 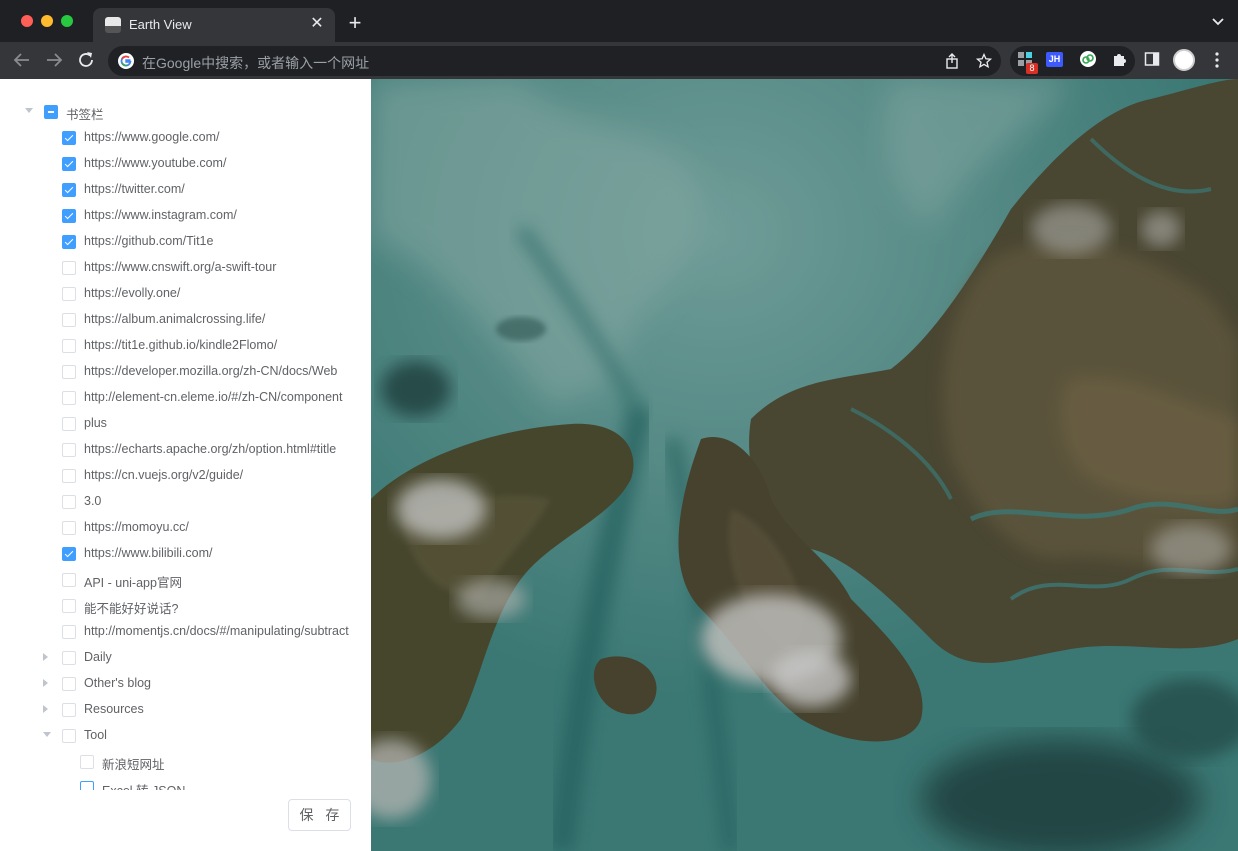 What do you see at coordinates (176, 242) in the screenshot?
I see `tree-bookmark-item: https://github.com/Tit1e` at bounding box center [176, 242].